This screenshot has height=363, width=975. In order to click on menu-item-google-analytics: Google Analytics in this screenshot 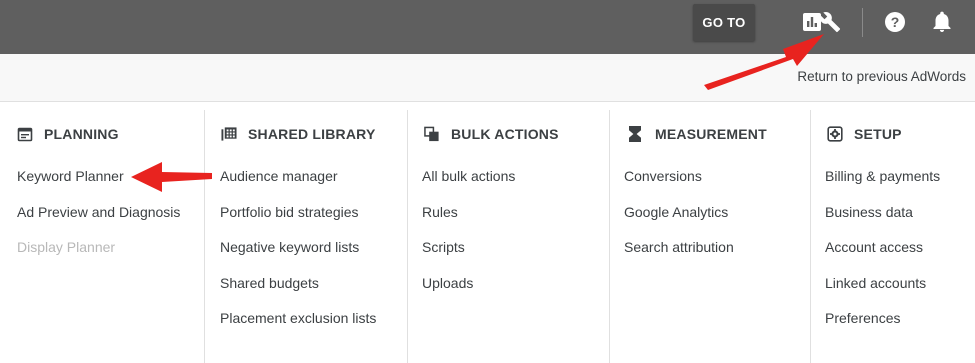, I will do `click(679, 221)`.